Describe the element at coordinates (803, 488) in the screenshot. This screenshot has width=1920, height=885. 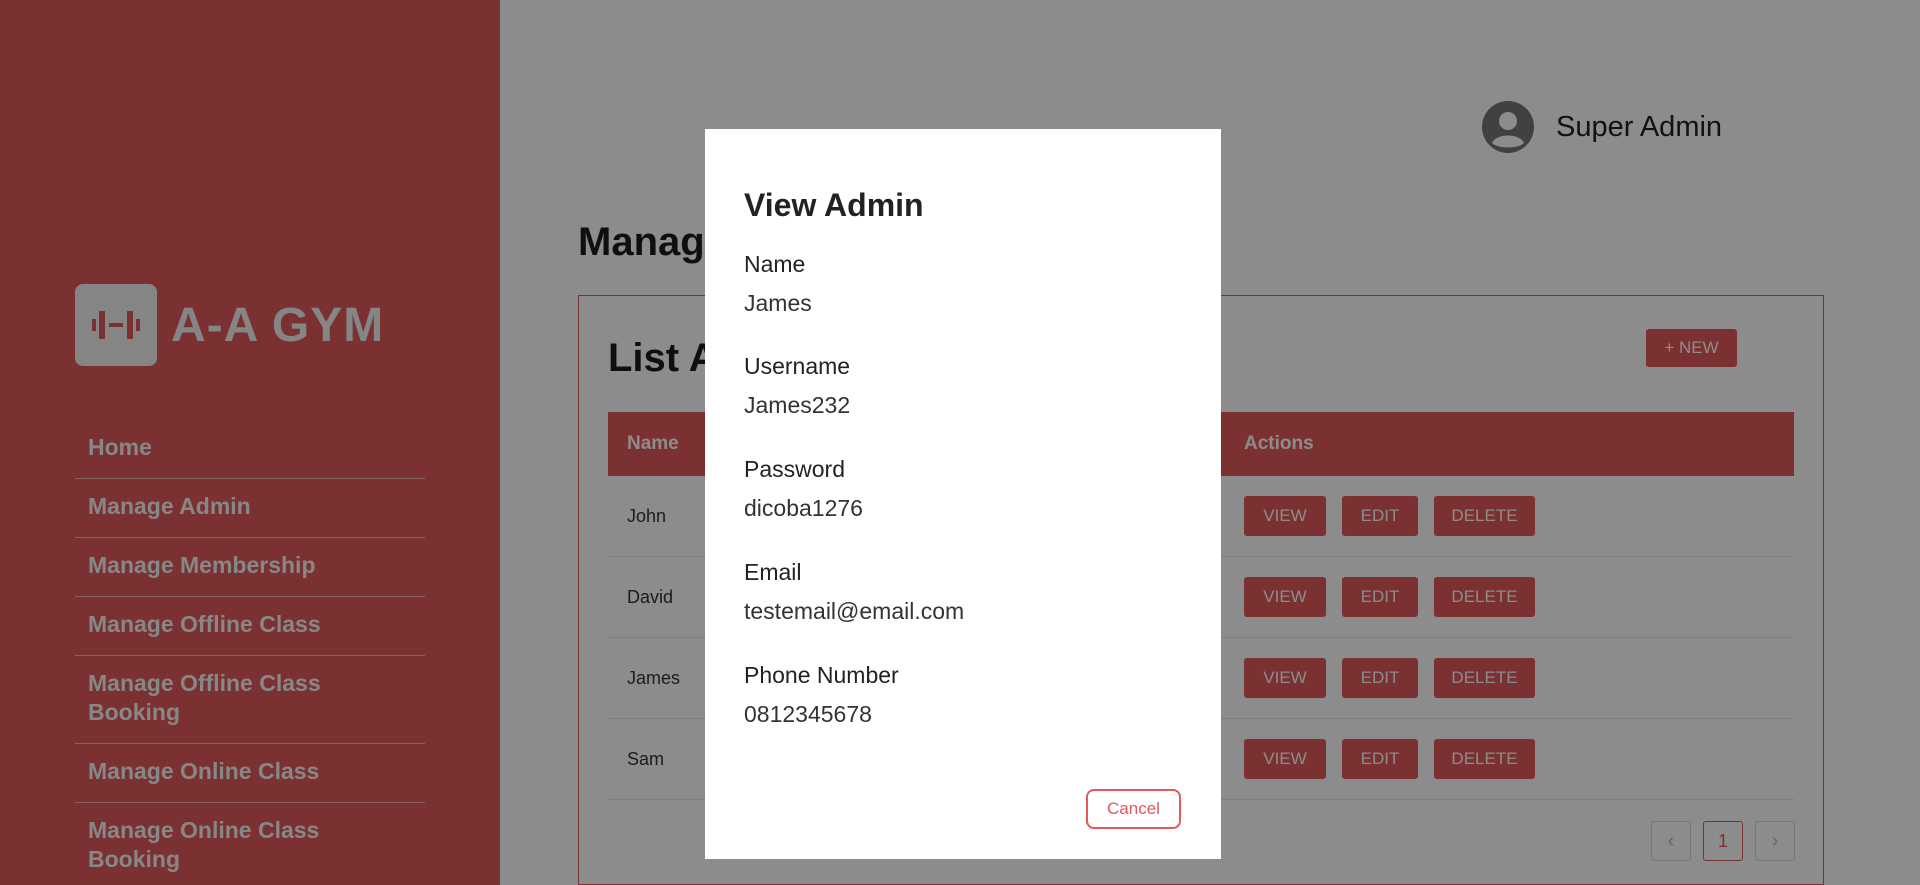
I see `field-password: Password dicoba1276` at that location.